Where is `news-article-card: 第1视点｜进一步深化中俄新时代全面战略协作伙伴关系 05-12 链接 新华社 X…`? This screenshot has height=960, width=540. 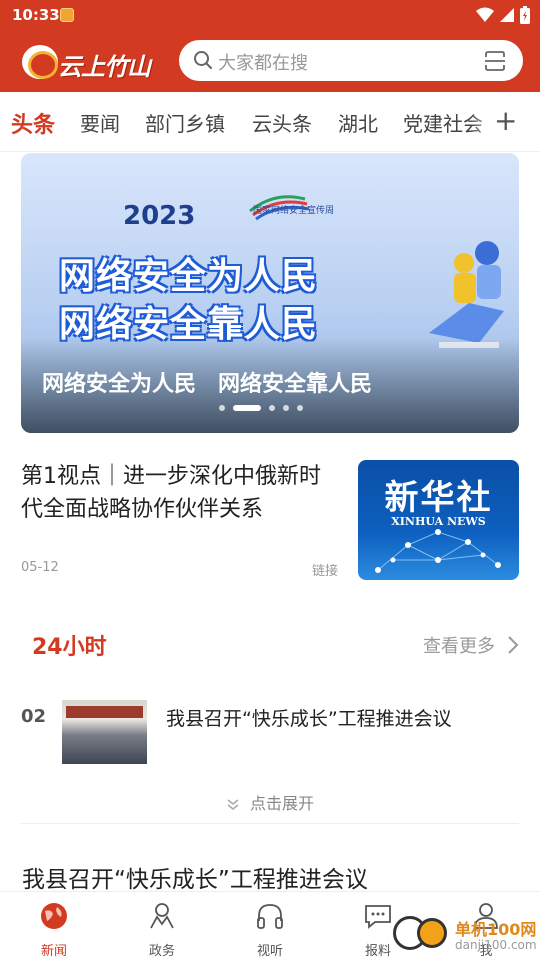
news-article-card: 第1视点｜进一步深化中俄新时代全面战略协作伙伴关系 05-12 链接 新华社 X… is located at coordinates (270, 520).